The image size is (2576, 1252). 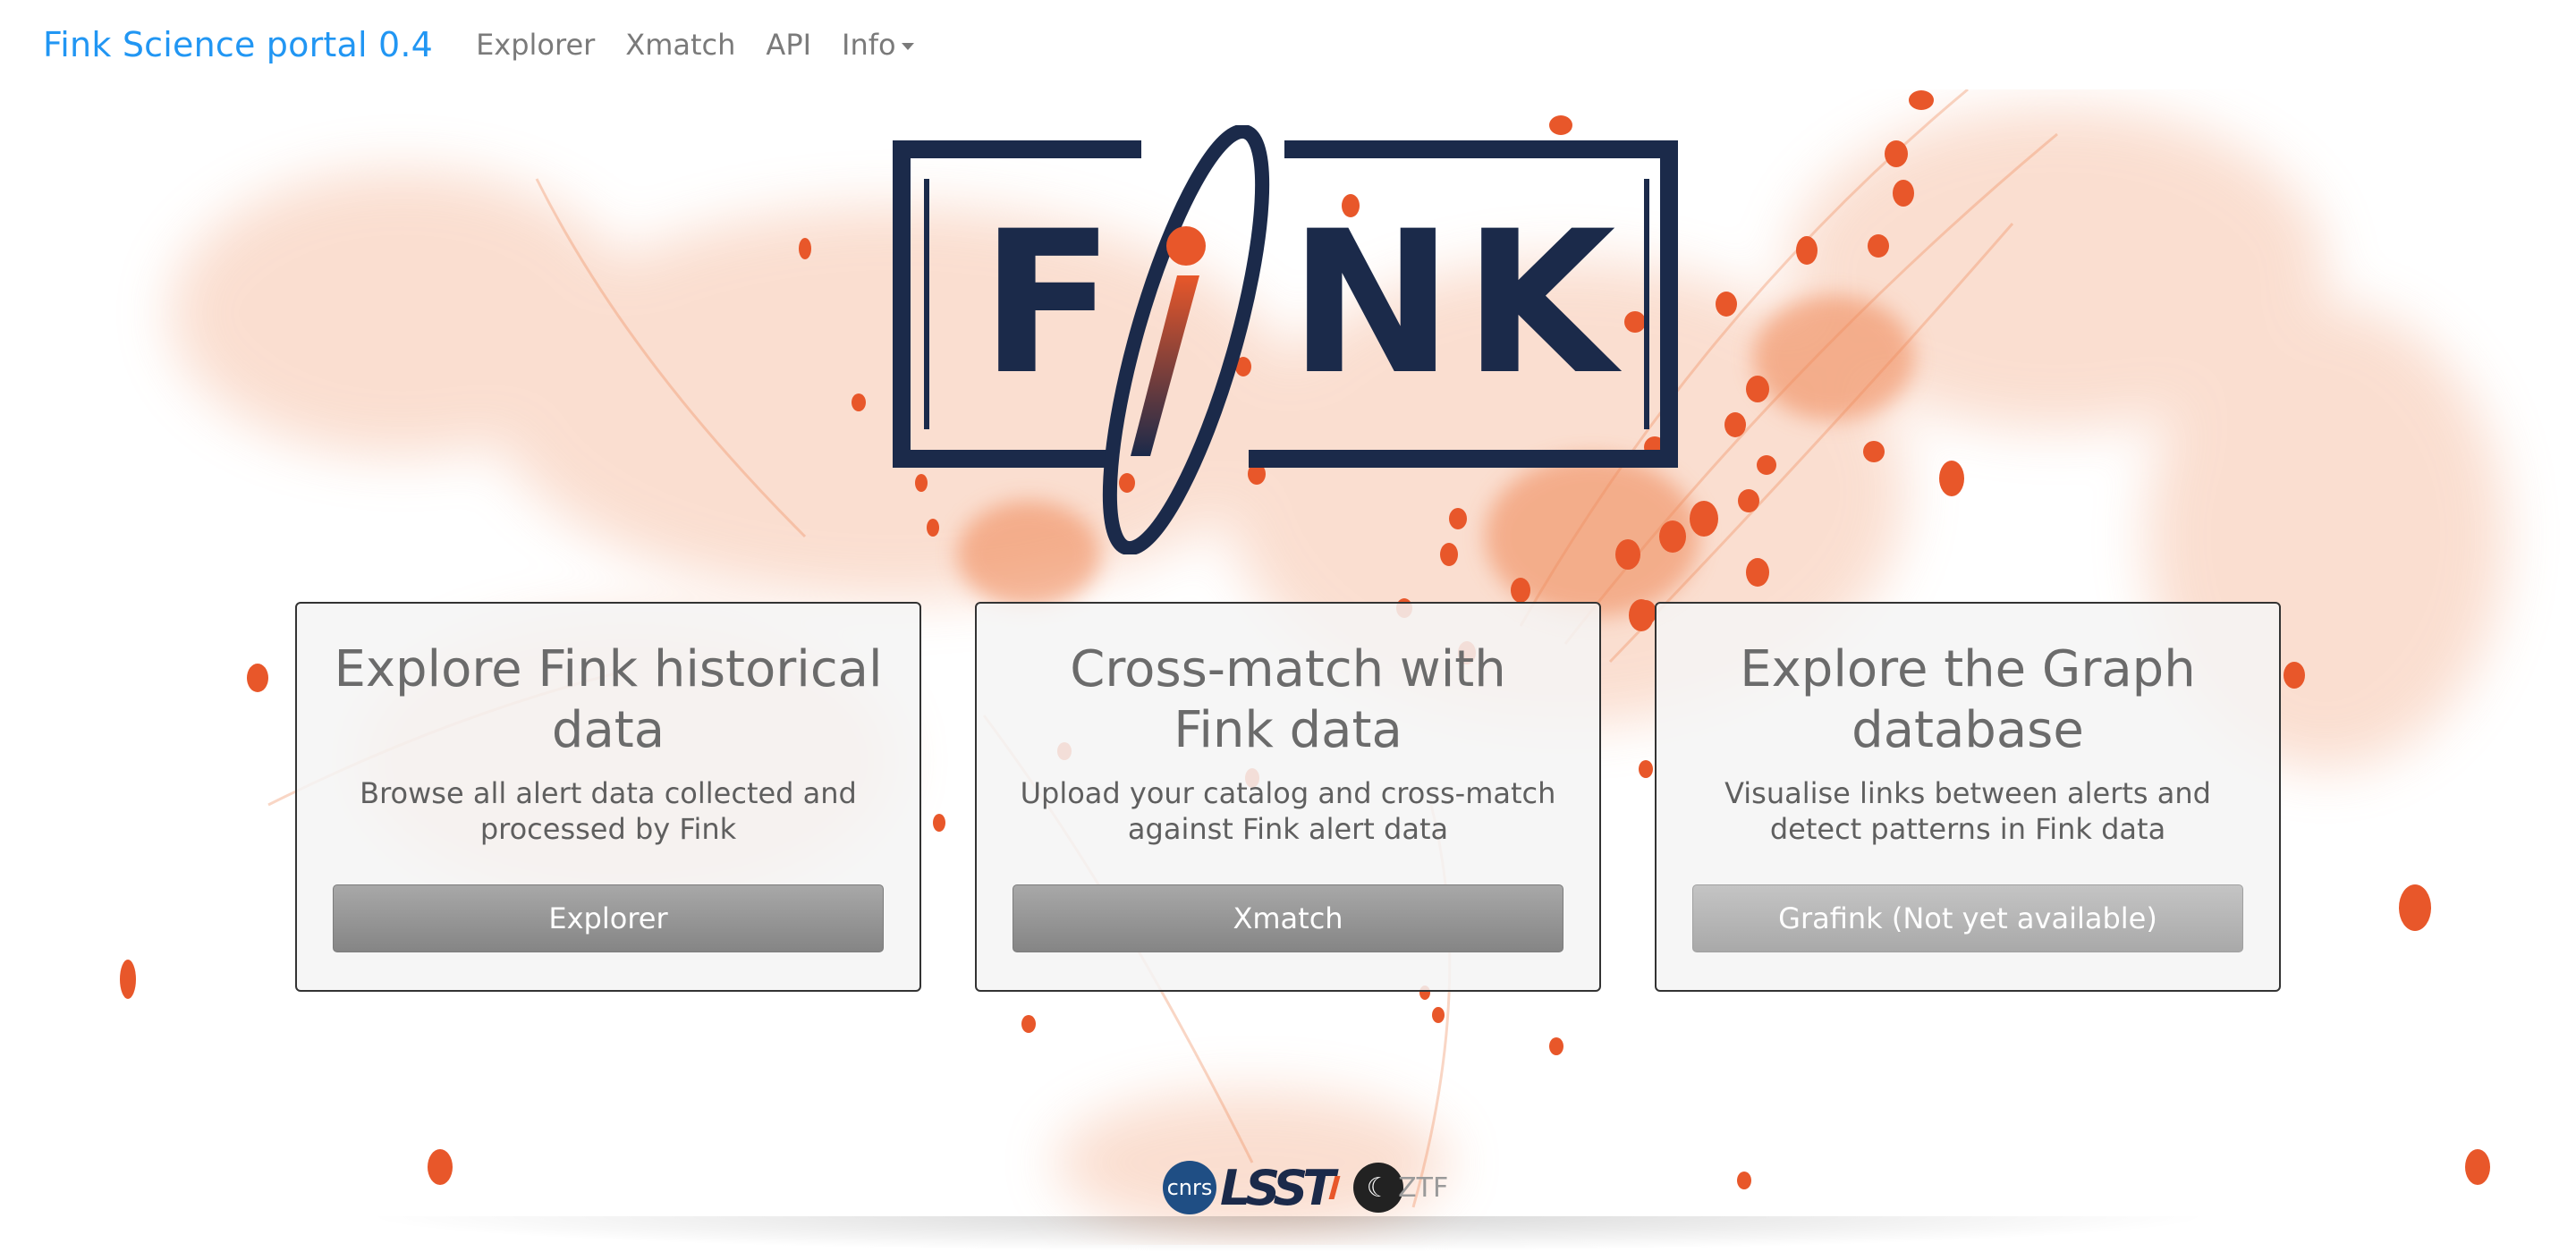 What do you see at coordinates (238, 44) in the screenshot?
I see `brand-link: Fink Science portal 0.4` at bounding box center [238, 44].